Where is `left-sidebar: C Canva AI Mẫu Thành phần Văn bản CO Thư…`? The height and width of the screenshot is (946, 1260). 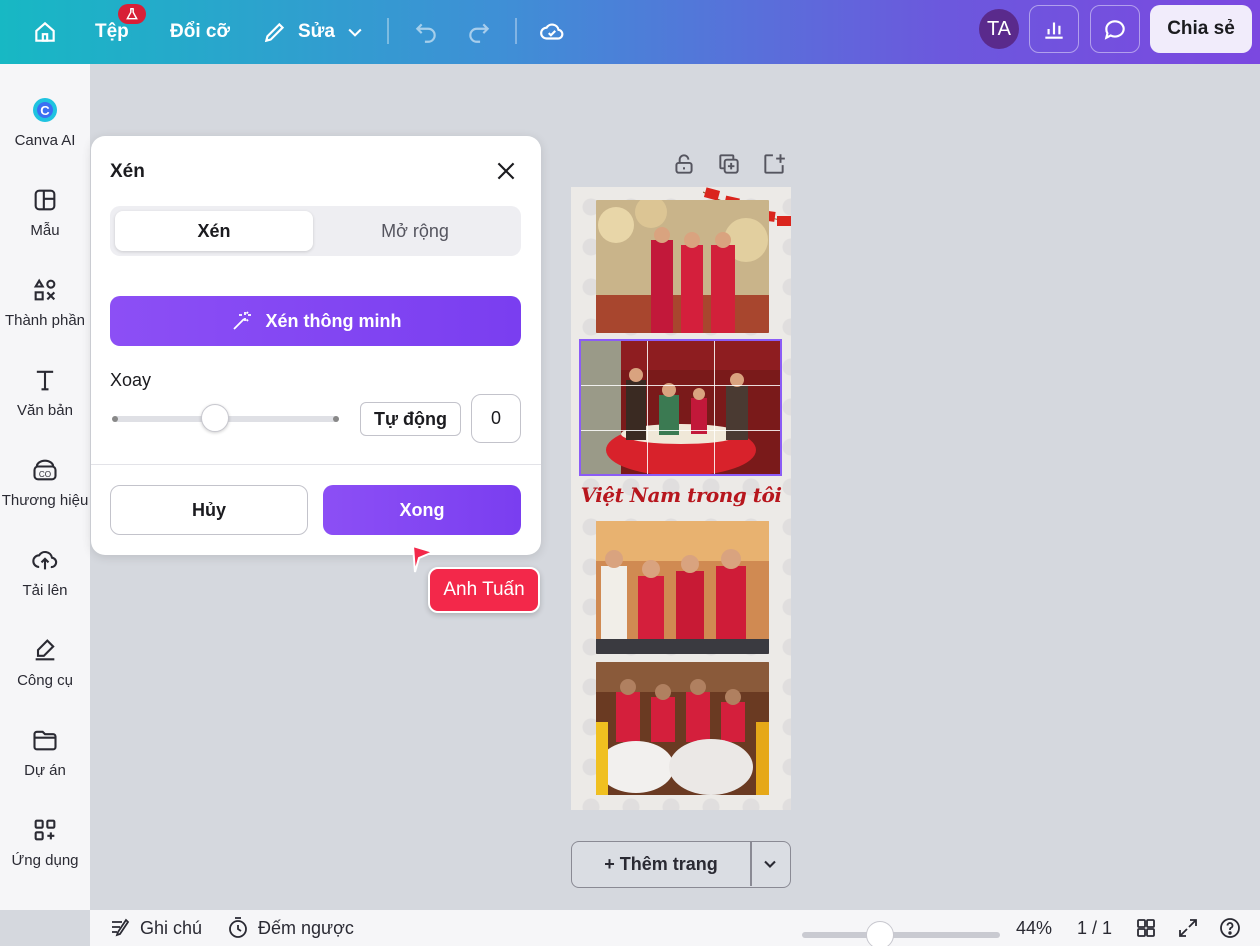 left-sidebar: C Canva AI Mẫu Thành phần Văn bản CO Thư… is located at coordinates (45, 487).